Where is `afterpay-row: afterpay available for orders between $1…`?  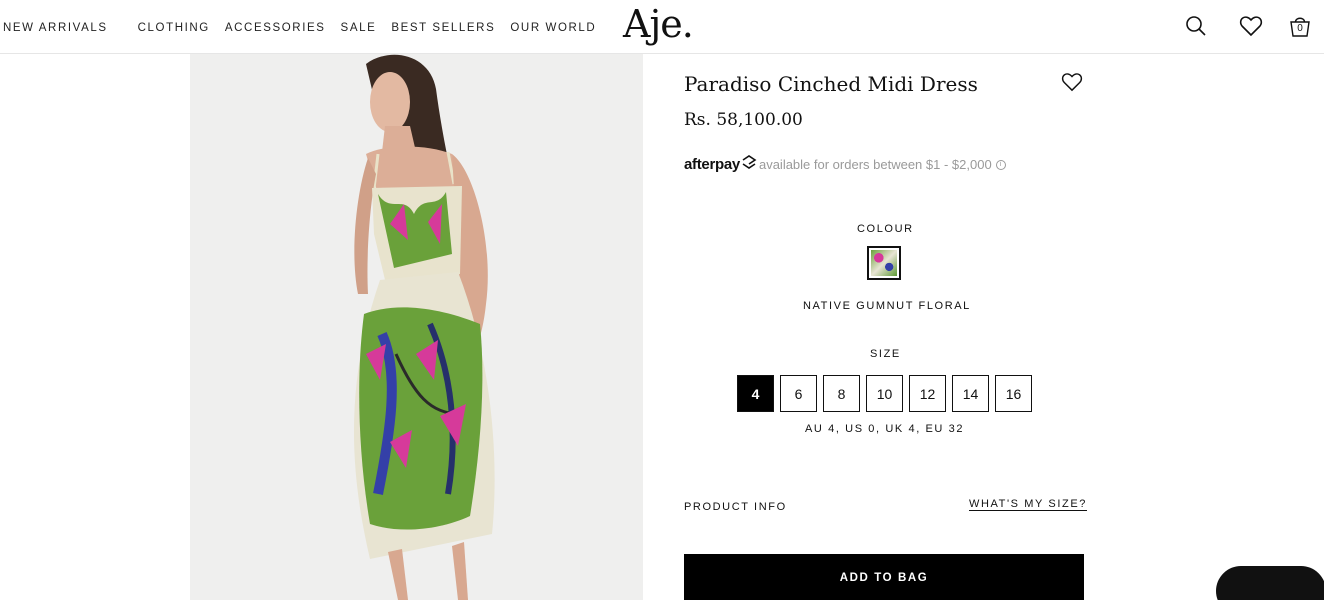 afterpay-row: afterpay available for orders between $1… is located at coordinates (845, 164).